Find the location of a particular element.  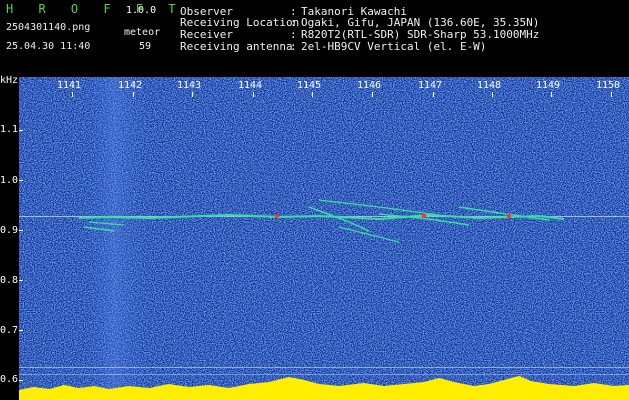

x-tick-label-1142: 1142 is located at coordinates (130, 85).